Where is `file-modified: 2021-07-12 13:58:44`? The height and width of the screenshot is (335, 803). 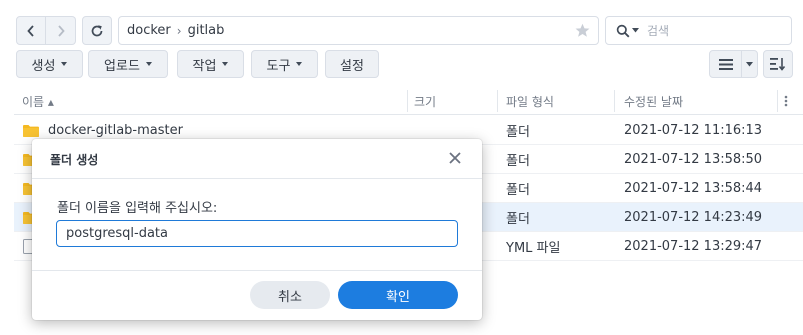 file-modified: 2021-07-12 13:58:44 is located at coordinates (693, 188).